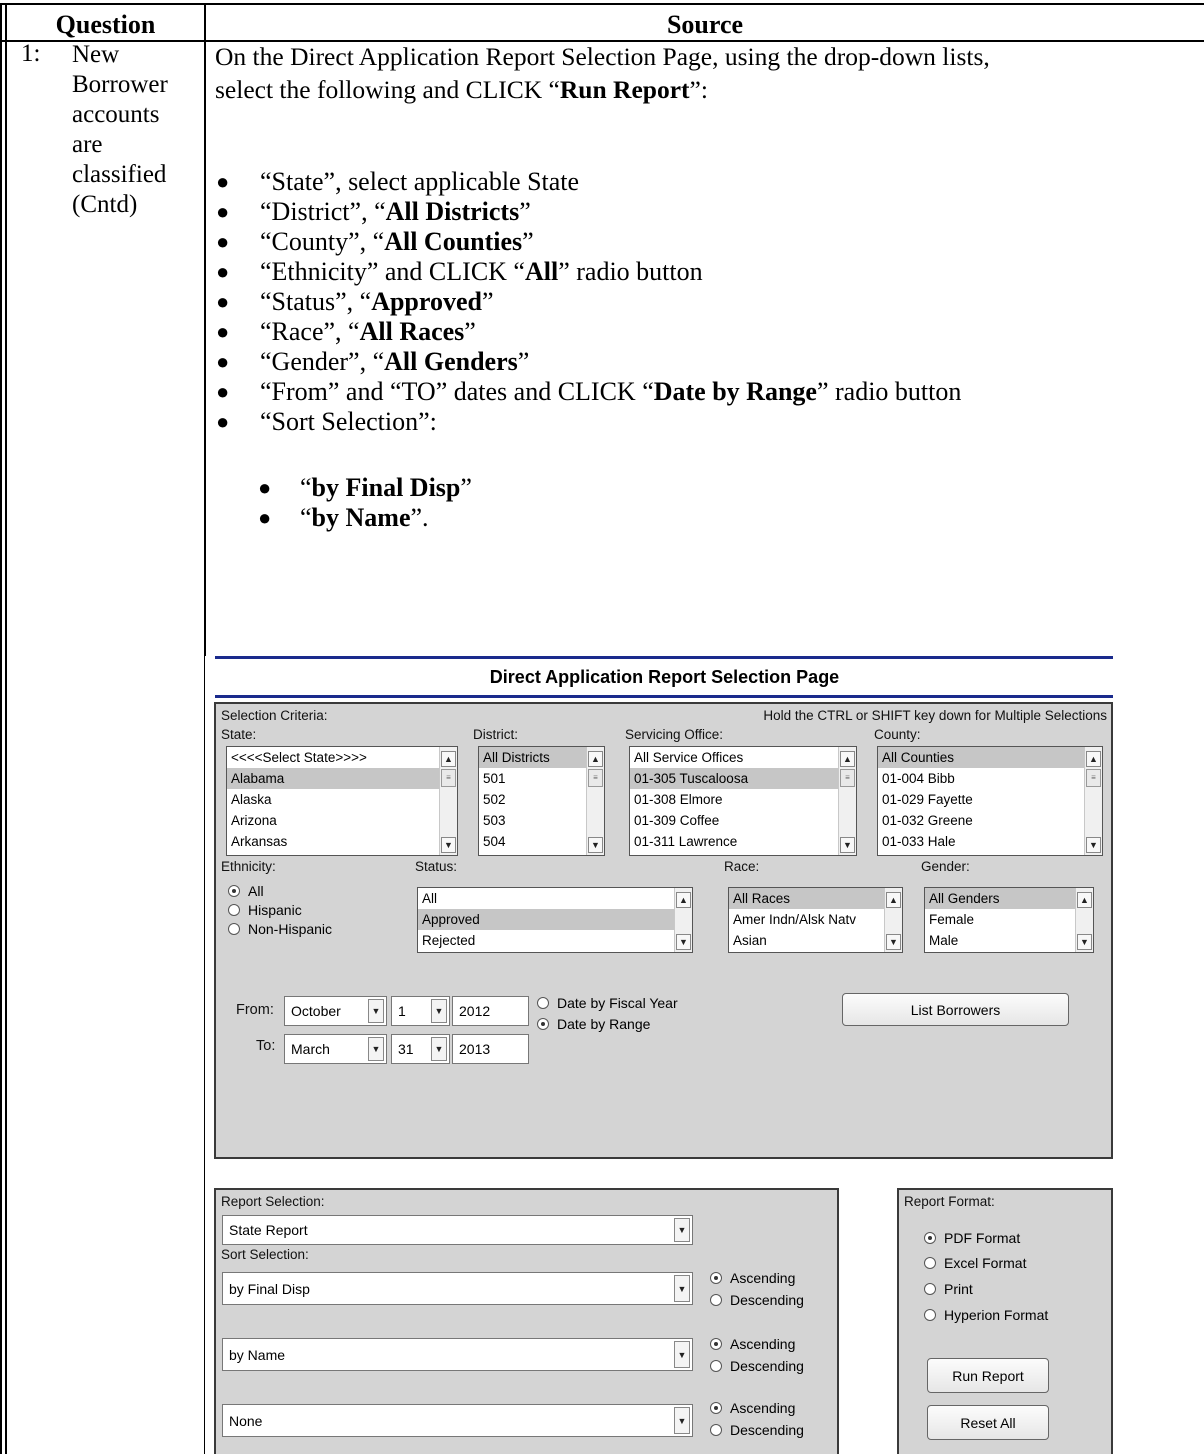 The width and height of the screenshot is (1204, 1454). What do you see at coordinates (490, 1011) in the screenshot?
I see `from-year-field: 2012` at bounding box center [490, 1011].